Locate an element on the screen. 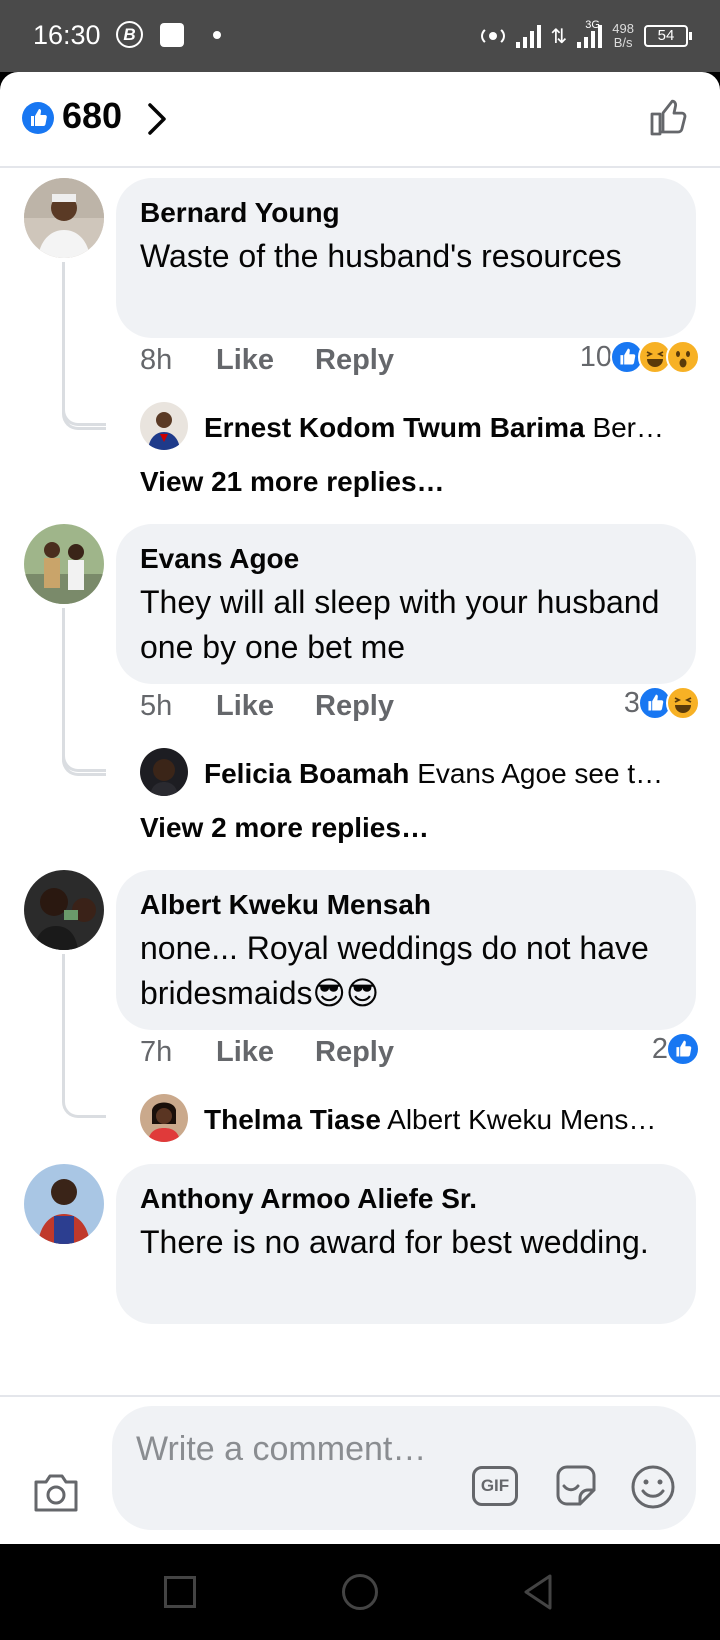 The height and width of the screenshot is (1640, 720). reaction-count: 10 is located at coordinates (595, 356).